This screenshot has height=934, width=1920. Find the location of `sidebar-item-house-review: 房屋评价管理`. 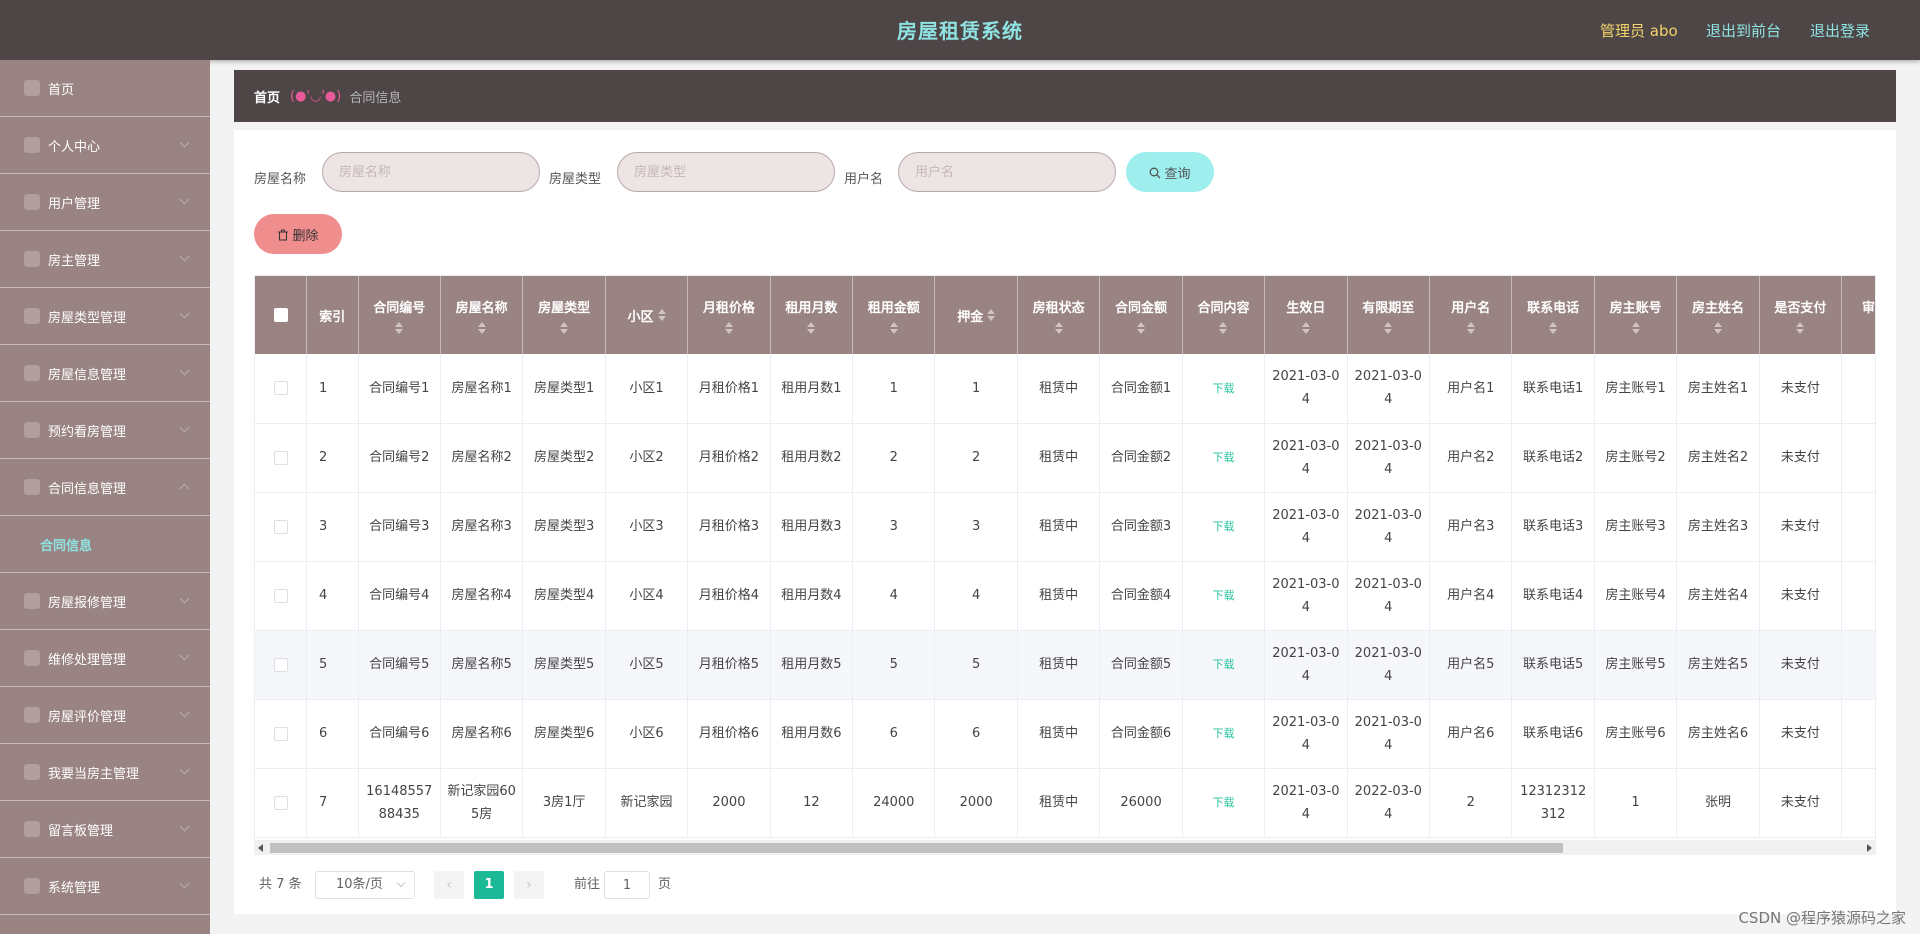

sidebar-item-house-review: 房屋评价管理 is located at coordinates (105, 715).